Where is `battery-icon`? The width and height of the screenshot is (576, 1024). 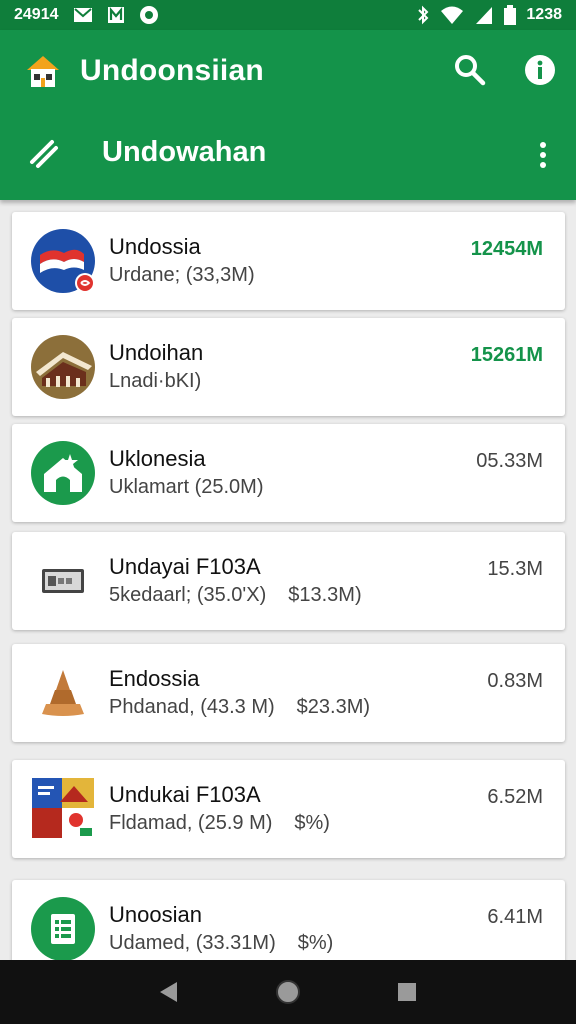 battery-icon is located at coordinates (510, 15).